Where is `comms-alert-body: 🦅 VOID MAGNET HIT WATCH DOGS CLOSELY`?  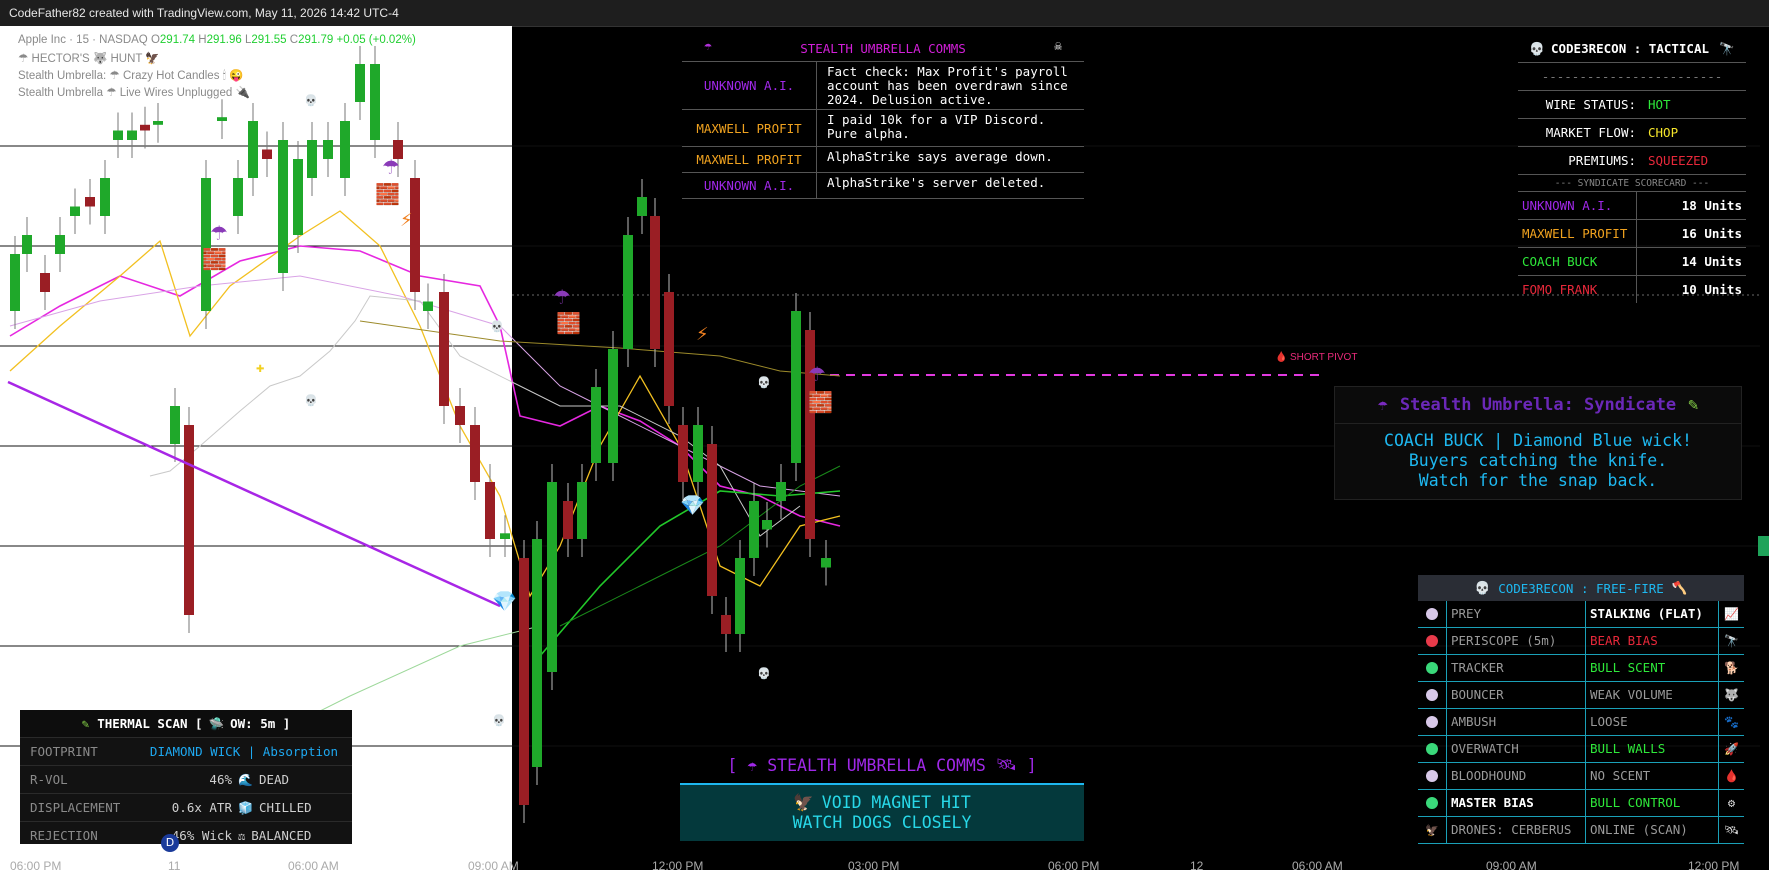 comms-alert-body: 🦅 VOID MAGNET HIT WATCH DOGS CLOSELY is located at coordinates (882, 813).